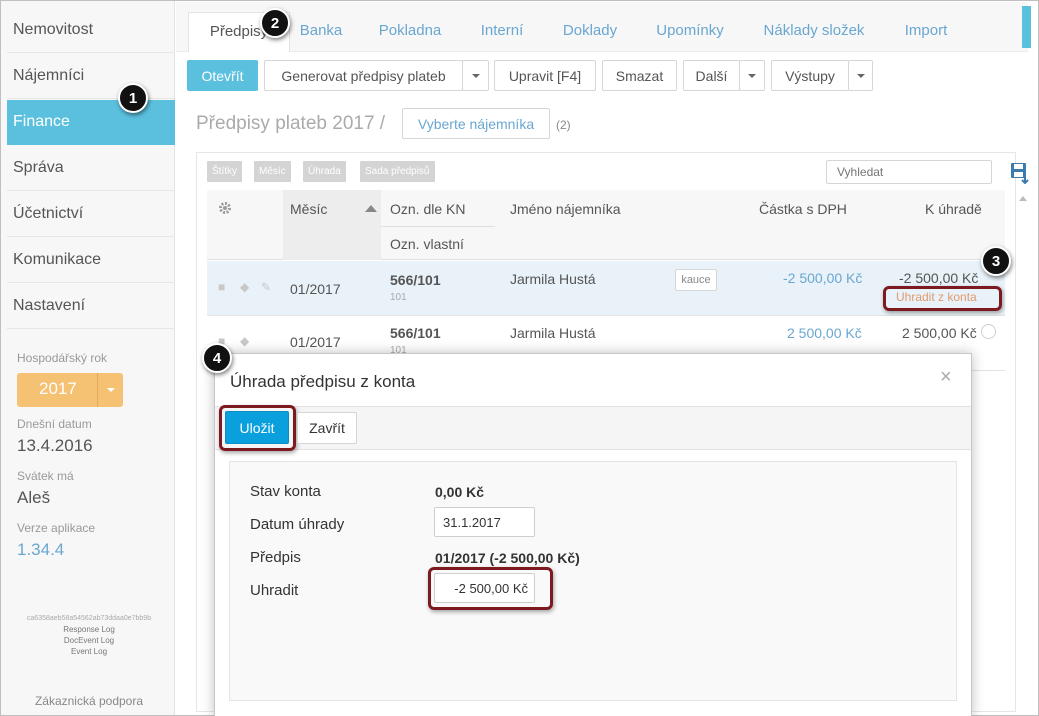 This screenshot has height=716, width=1039. I want to click on export-save-icon, so click(1020, 173).